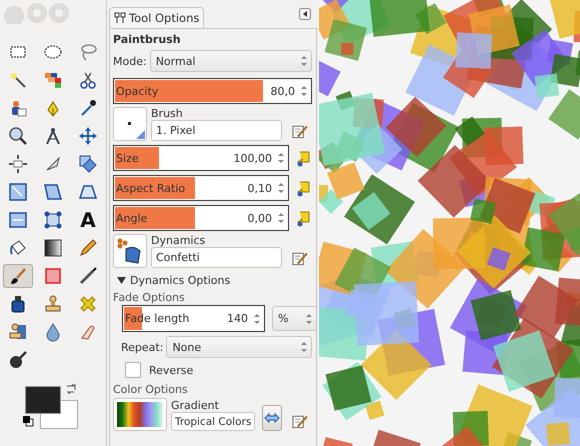 This screenshot has width=580, height=446. What do you see at coordinates (18, 332) in the screenshot?
I see `stamp-square-icon` at bounding box center [18, 332].